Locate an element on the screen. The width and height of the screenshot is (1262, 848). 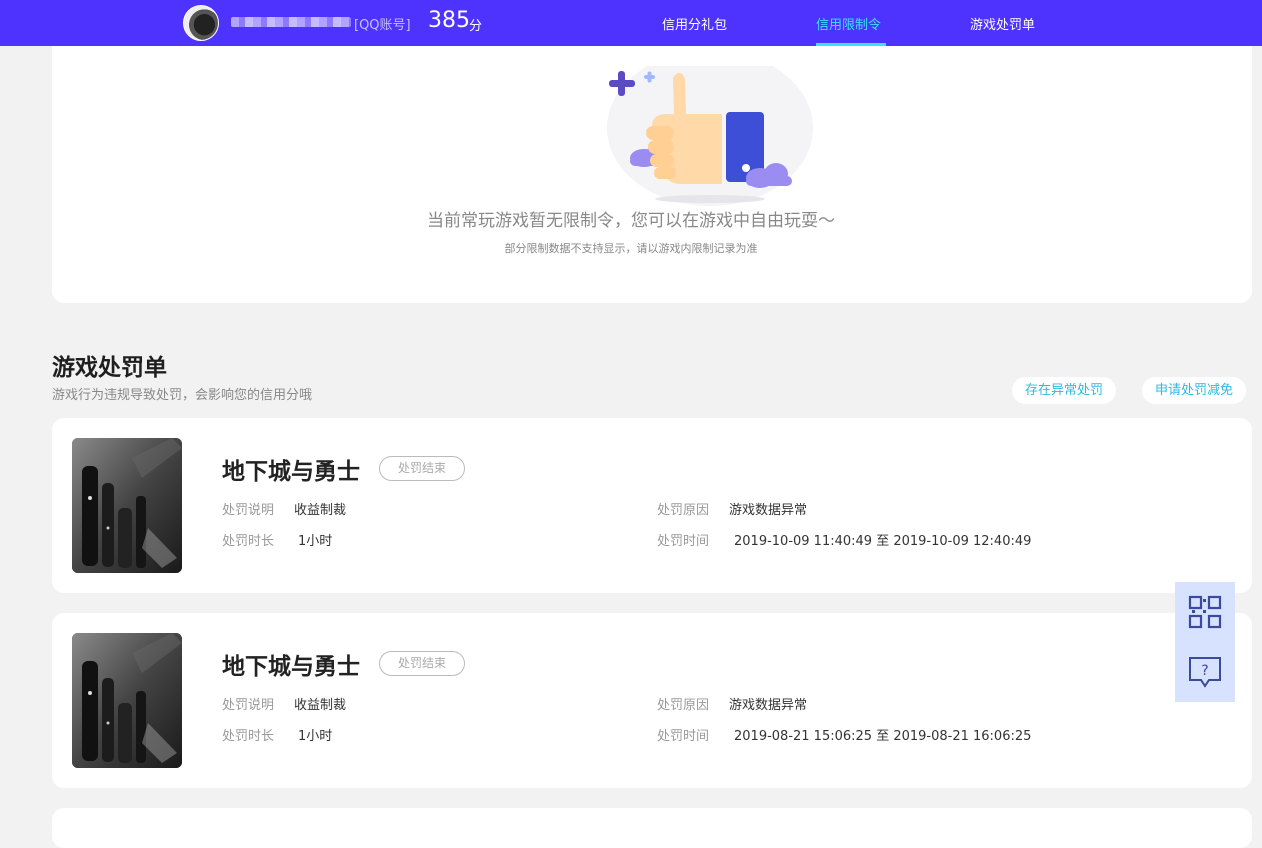
feedback-question-icon: ? is located at coordinates (1205, 672).